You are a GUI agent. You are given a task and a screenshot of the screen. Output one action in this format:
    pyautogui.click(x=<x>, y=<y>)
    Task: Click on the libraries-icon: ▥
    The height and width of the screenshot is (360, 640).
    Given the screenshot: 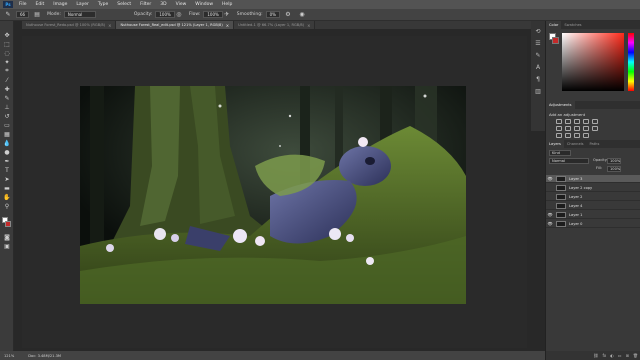 What is the action you would take?
    pyautogui.click(x=538, y=91)
    